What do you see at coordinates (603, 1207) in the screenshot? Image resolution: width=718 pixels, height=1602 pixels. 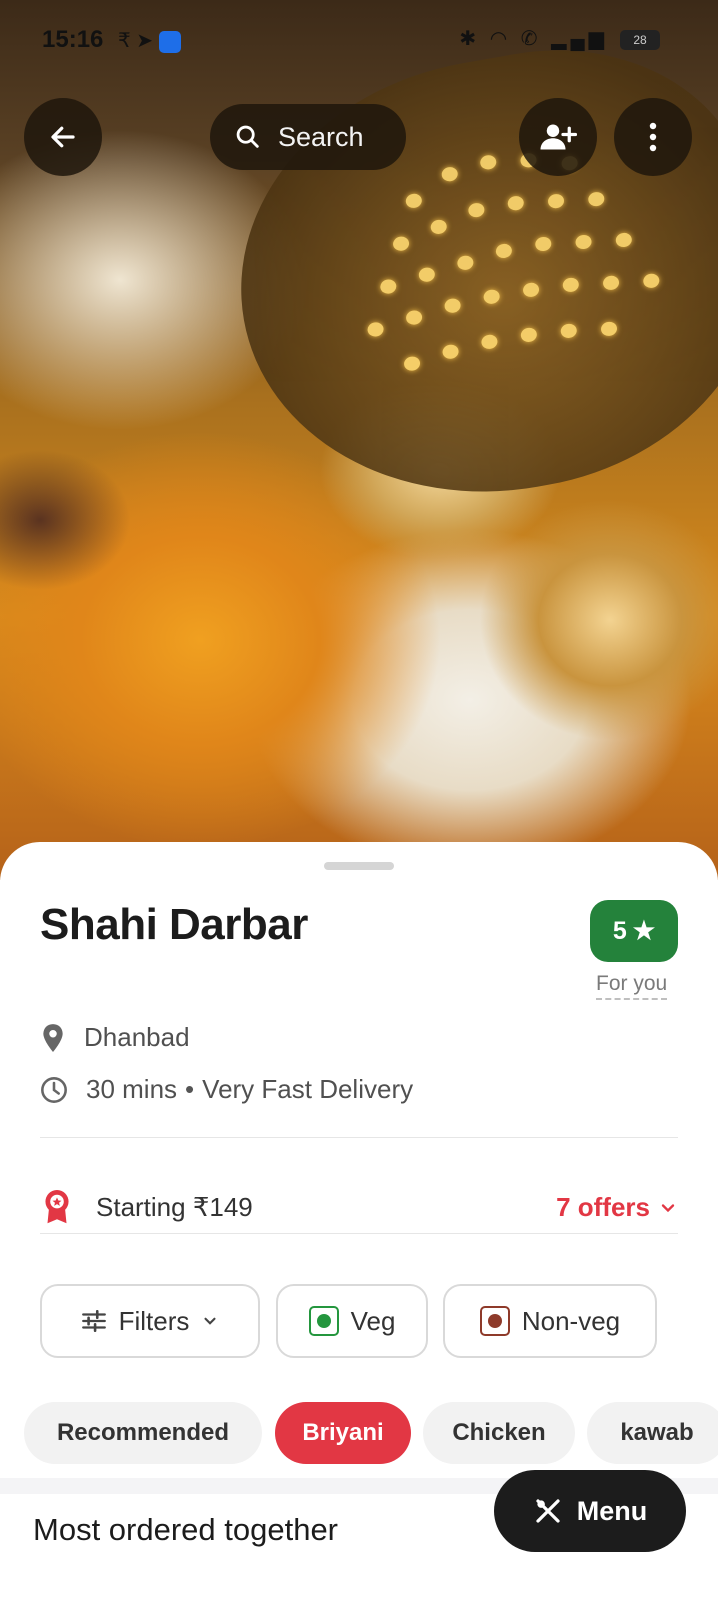 I see `offers-count: 7 offers` at bounding box center [603, 1207].